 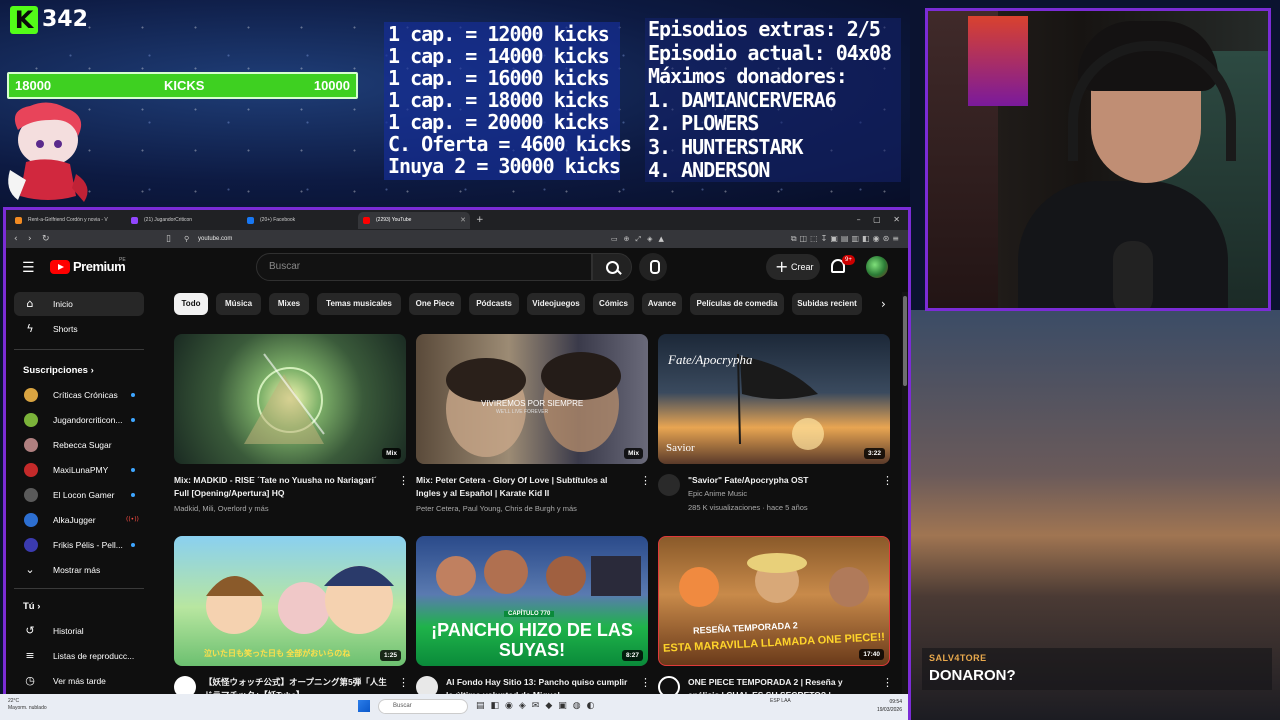 What do you see at coordinates (895, 702) in the screenshot?
I see `clock-time: 09:54` at bounding box center [895, 702].